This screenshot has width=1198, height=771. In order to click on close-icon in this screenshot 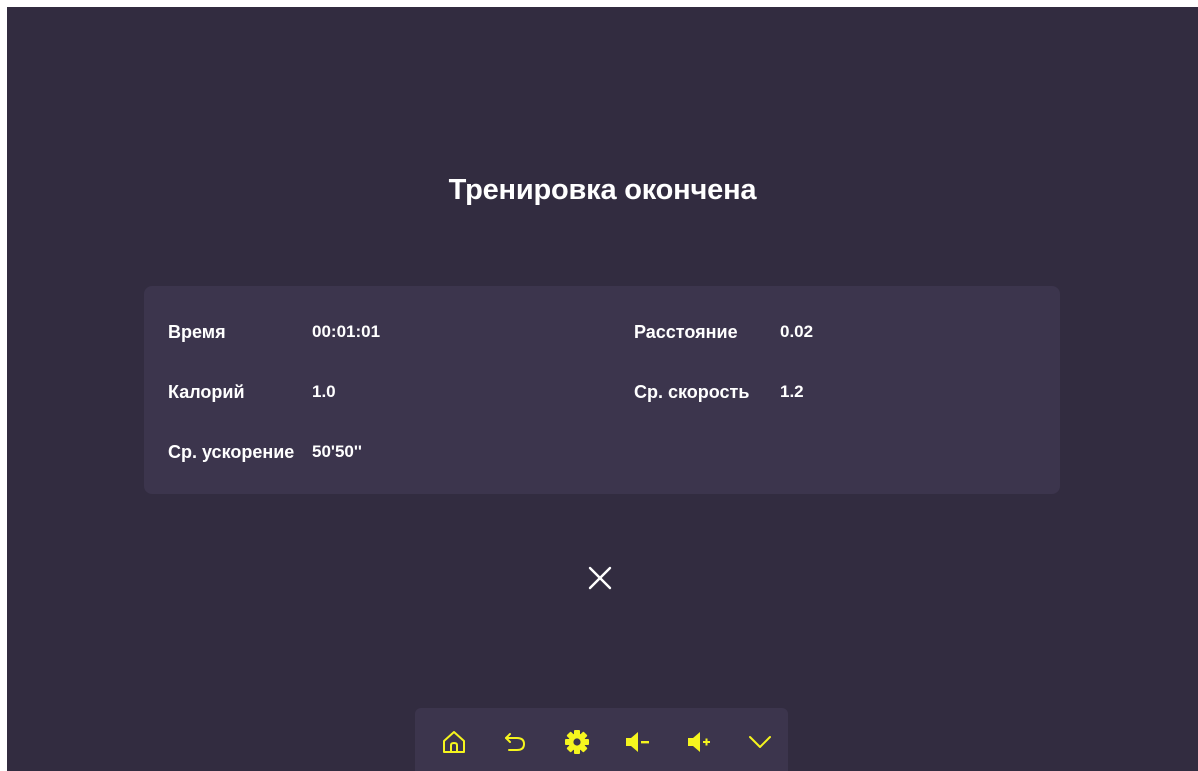, I will do `click(600, 578)`.